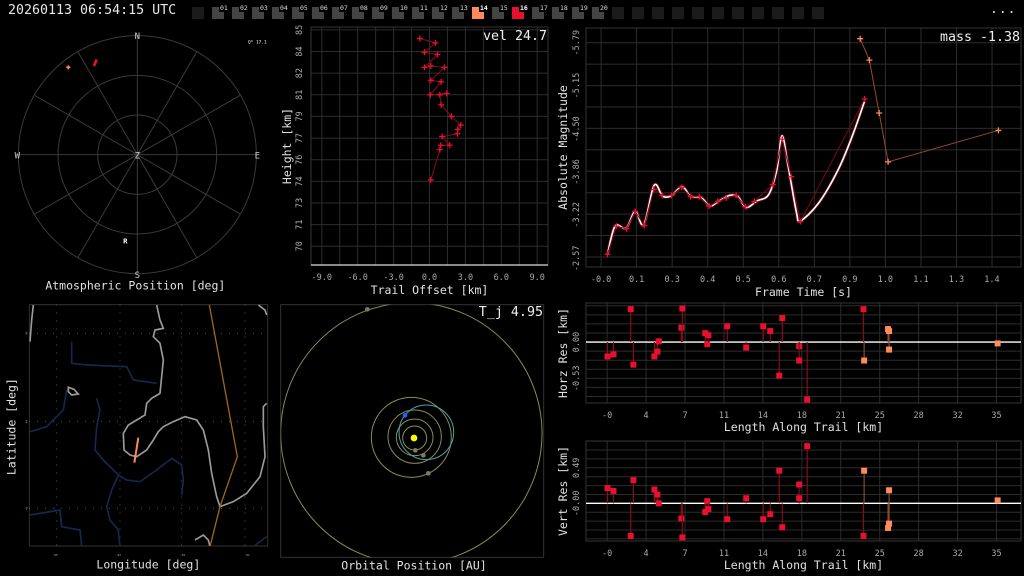 The width and height of the screenshot is (1024, 576). What do you see at coordinates (300, 95) in the screenshot?
I see `y-tick-label: 81` at bounding box center [300, 95].